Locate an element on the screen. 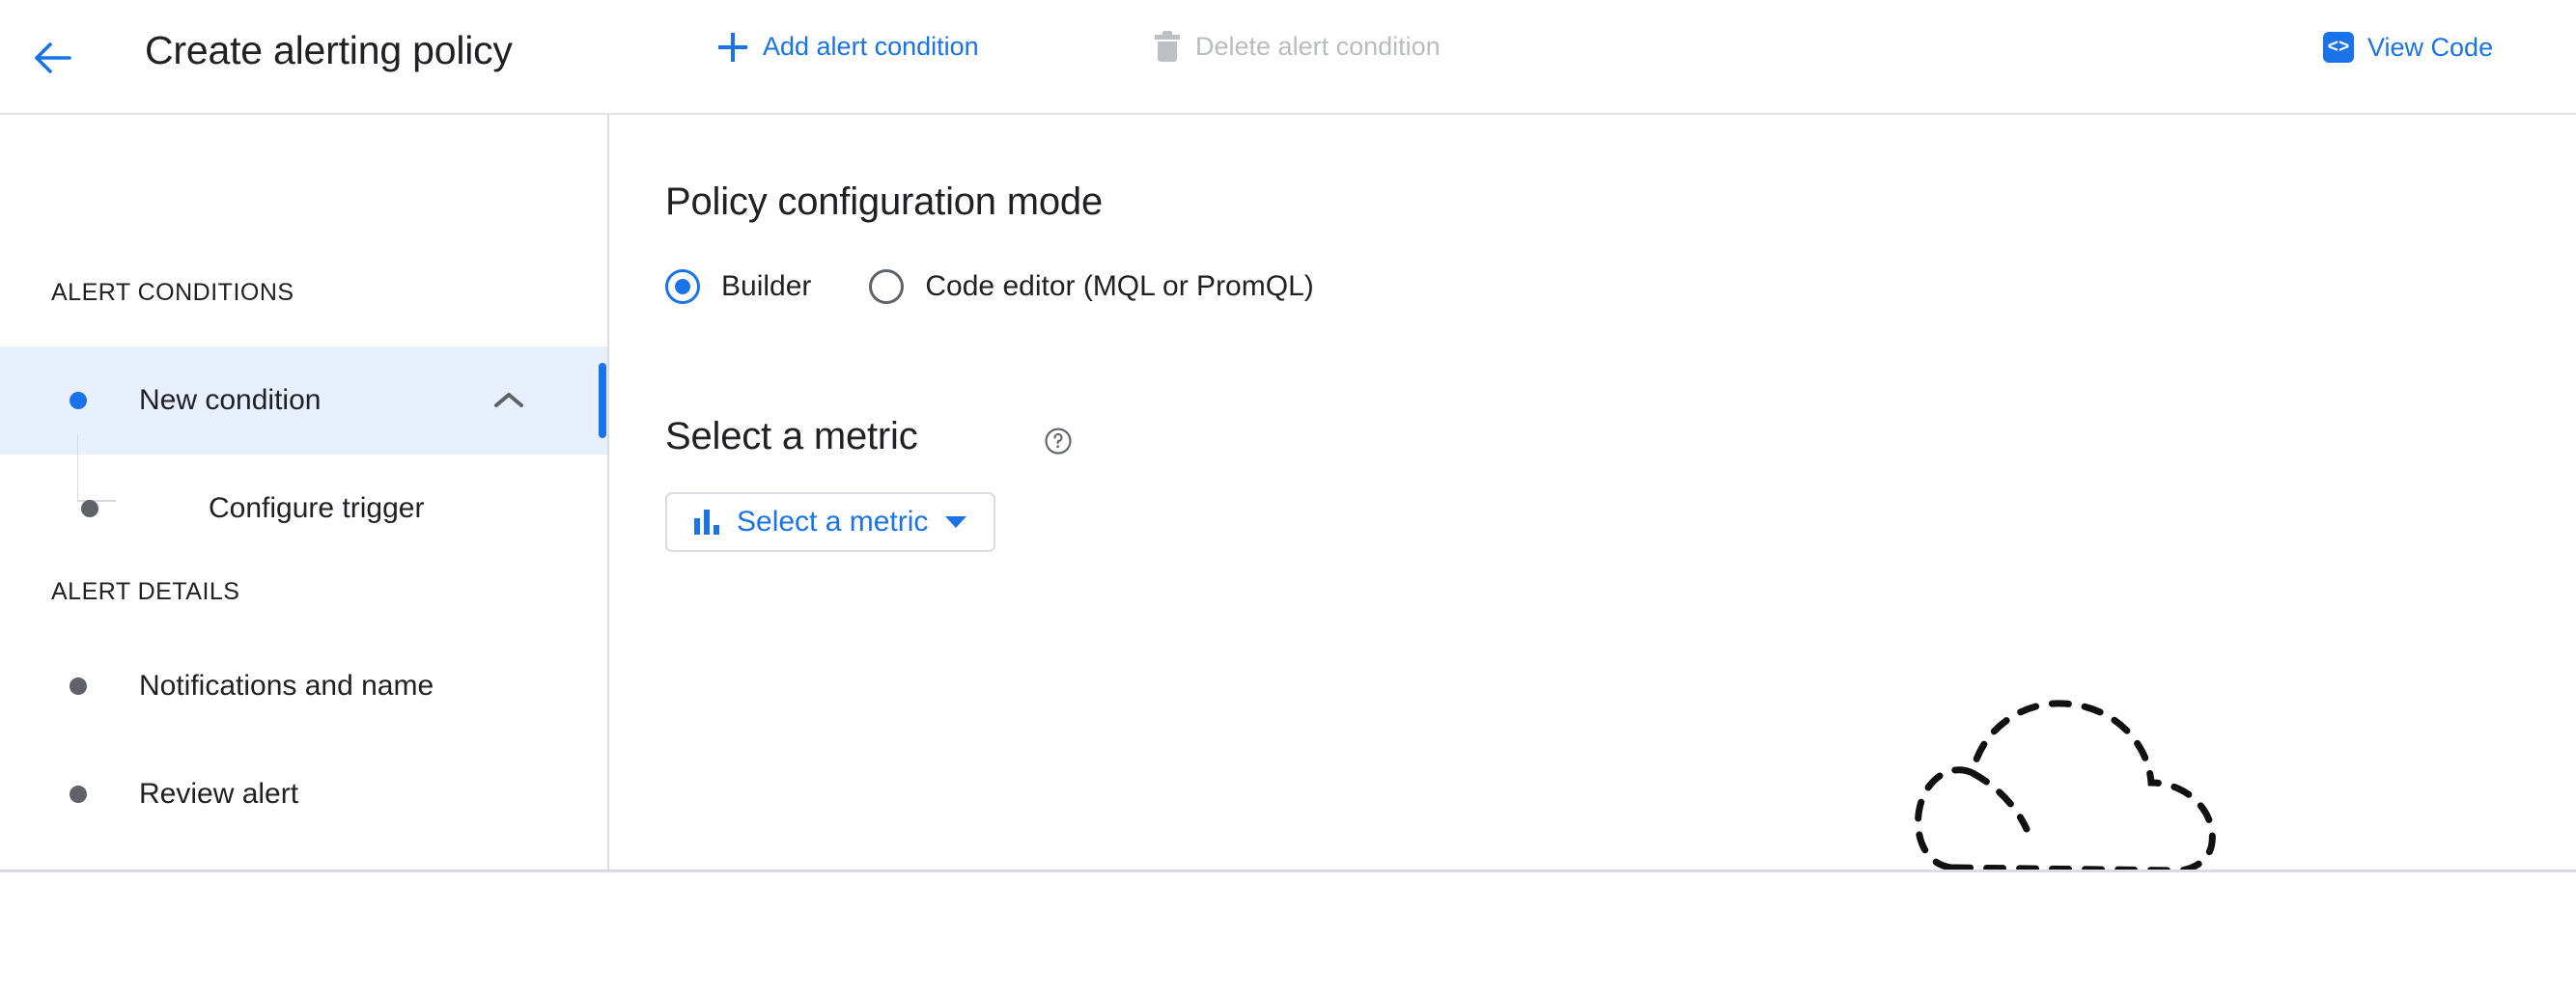 Image resolution: width=2576 pixels, height=995 pixels. back-arrow-glyph is located at coordinates (53, 58).